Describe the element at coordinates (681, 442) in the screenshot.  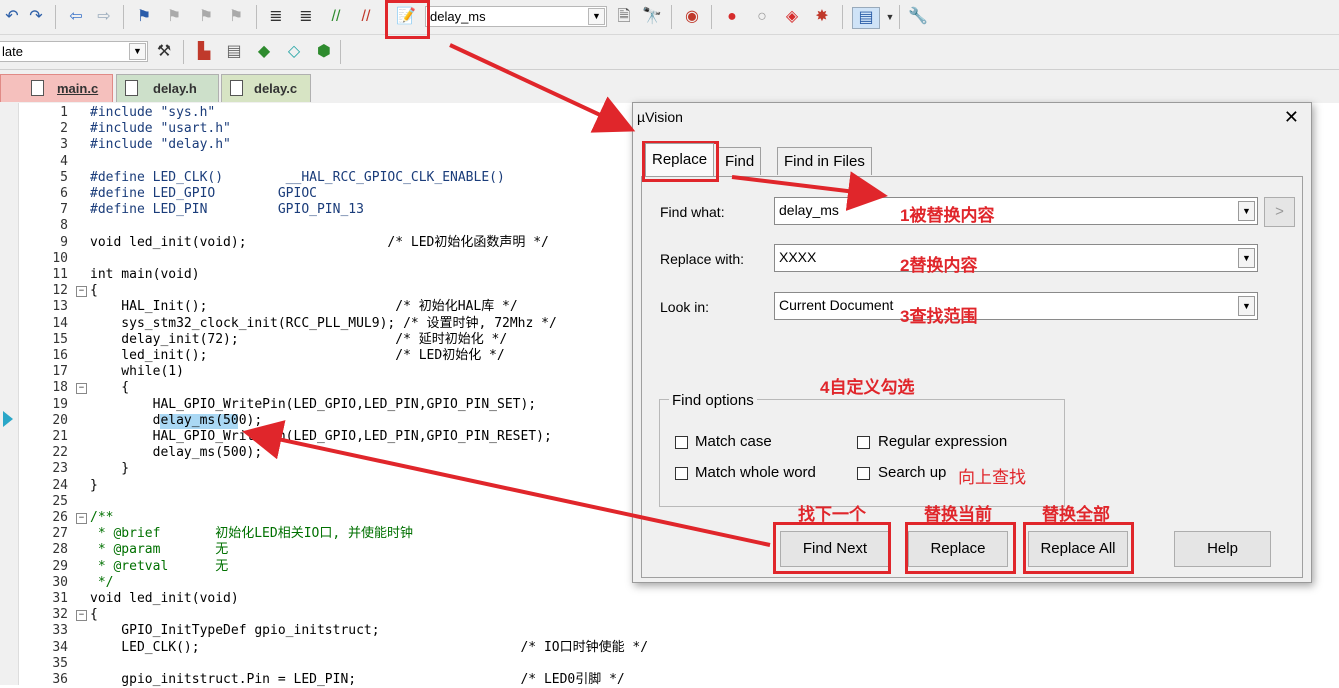
I see `match-case-checkbox` at that location.